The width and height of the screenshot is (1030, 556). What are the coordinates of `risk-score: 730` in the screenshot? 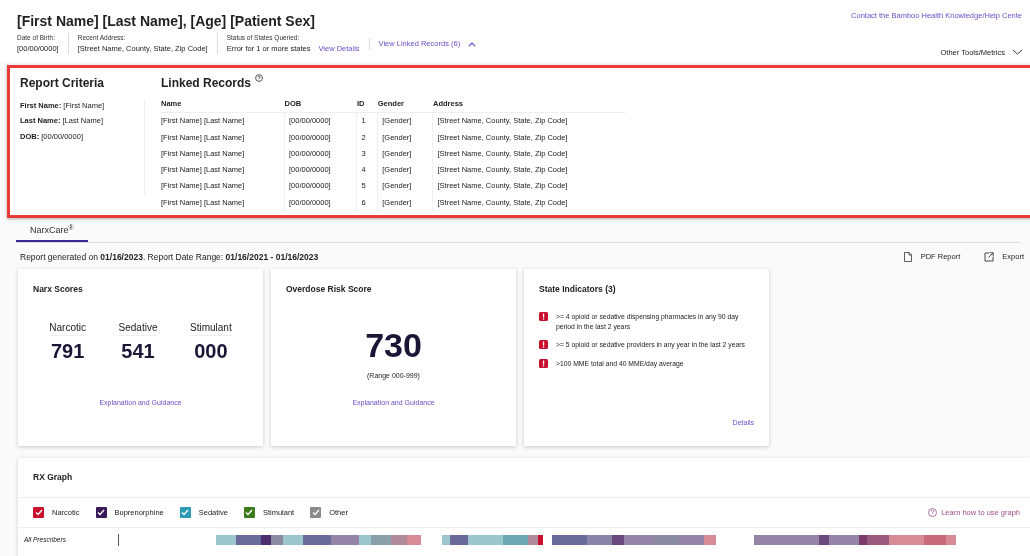 It's located at (393, 345).